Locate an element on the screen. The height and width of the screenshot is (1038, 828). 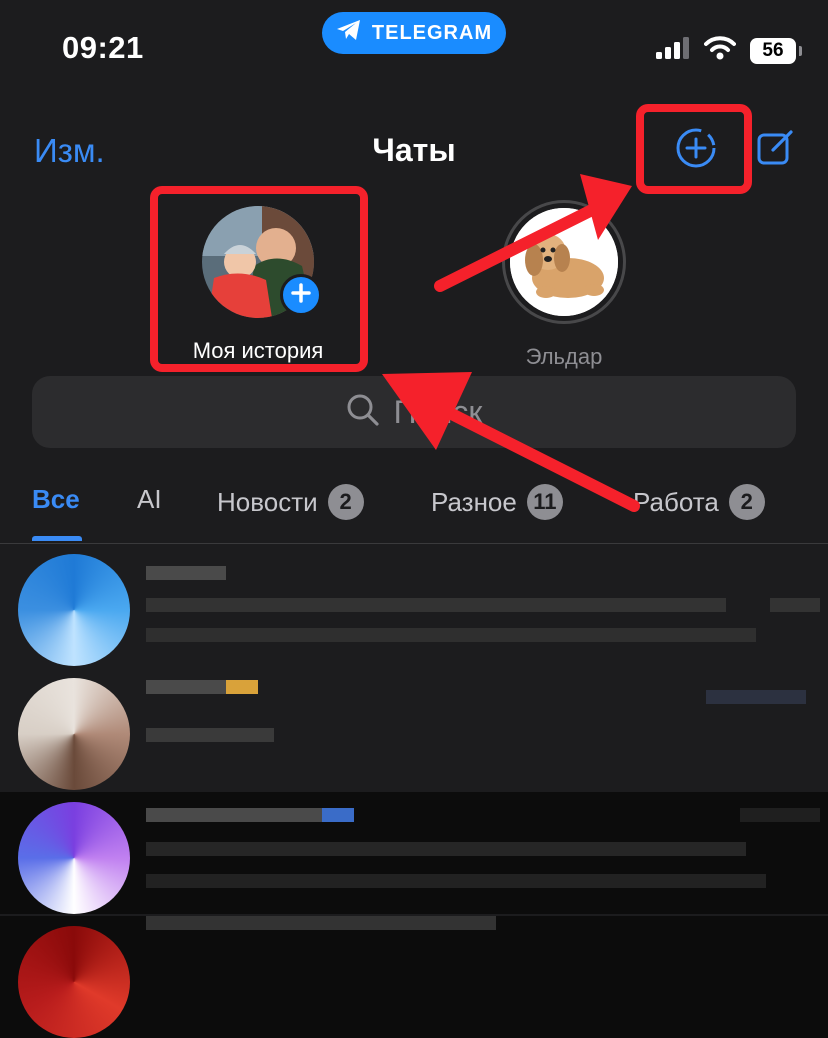
story-add-icon is located at coordinates (696, 150).